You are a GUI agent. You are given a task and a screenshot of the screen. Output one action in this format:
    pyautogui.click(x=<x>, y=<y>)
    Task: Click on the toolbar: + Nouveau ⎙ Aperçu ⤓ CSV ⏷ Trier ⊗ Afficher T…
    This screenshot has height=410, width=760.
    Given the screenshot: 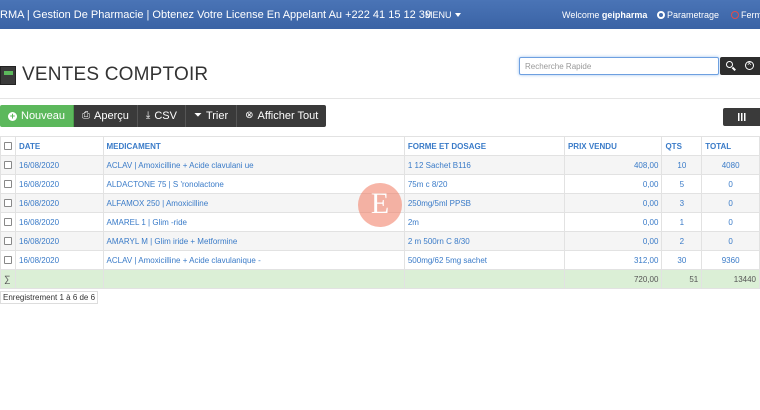 What is the action you would take?
    pyautogui.click(x=163, y=116)
    